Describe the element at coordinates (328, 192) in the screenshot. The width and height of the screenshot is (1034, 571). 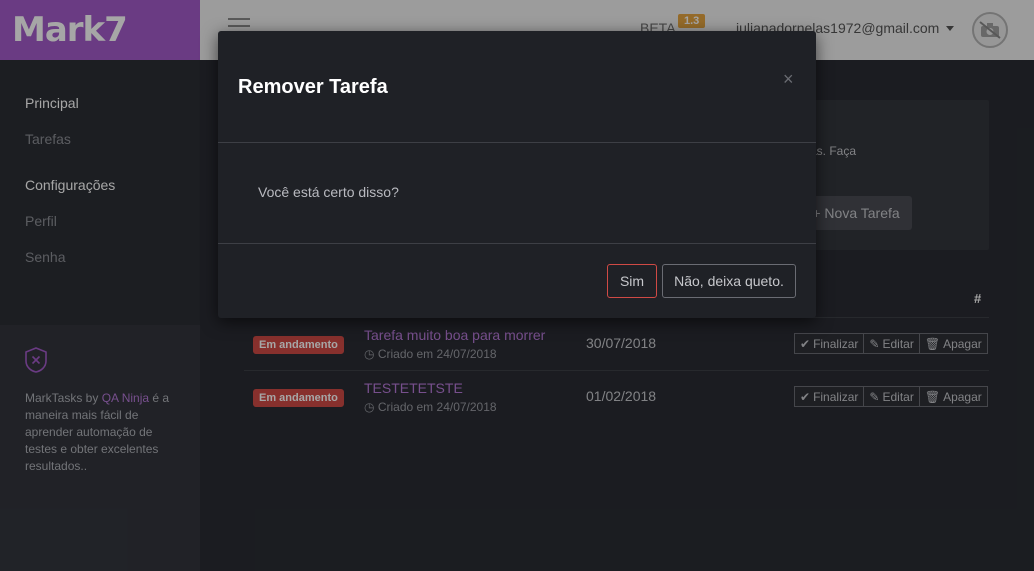
I see `modal-message: Você está certo disso?` at that location.